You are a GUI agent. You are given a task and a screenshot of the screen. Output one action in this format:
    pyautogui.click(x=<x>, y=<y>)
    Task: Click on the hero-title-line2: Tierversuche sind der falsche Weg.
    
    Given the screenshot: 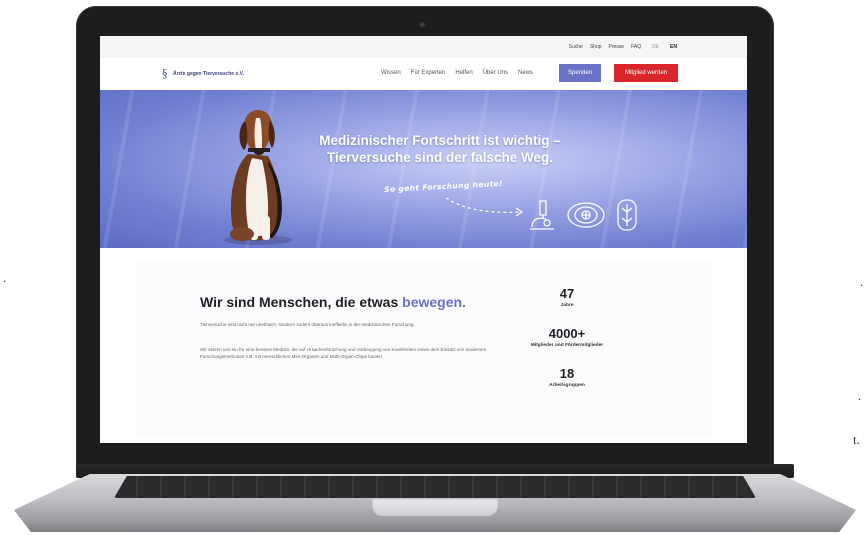 What is the action you would take?
    pyautogui.click(x=440, y=157)
    